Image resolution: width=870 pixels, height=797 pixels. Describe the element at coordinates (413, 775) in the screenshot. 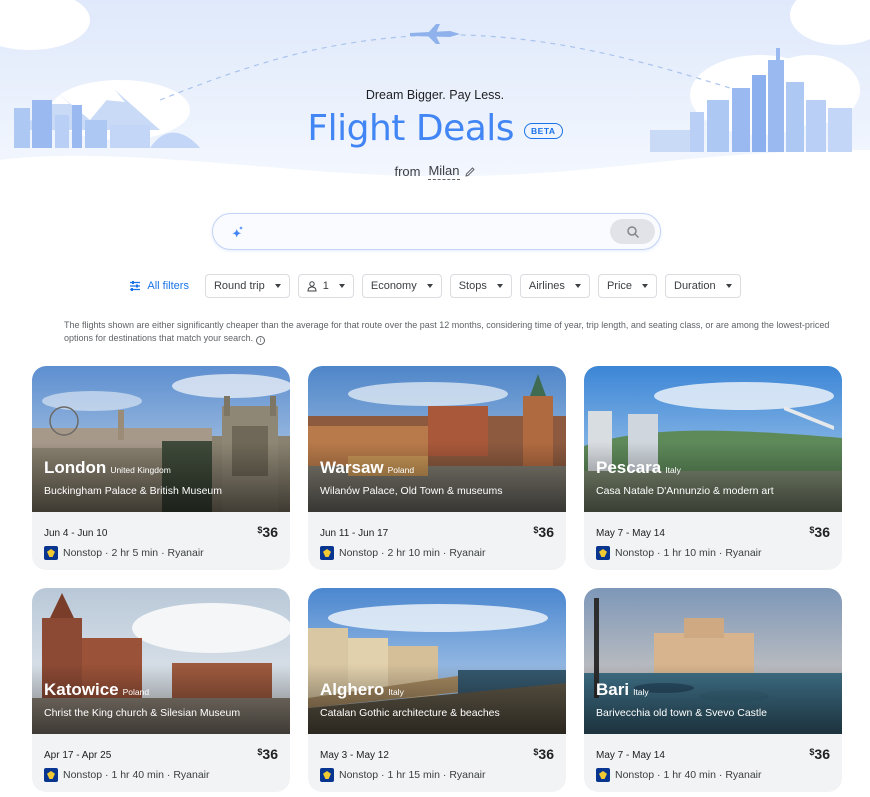

I see `duration: 1 hr 15 min` at that location.